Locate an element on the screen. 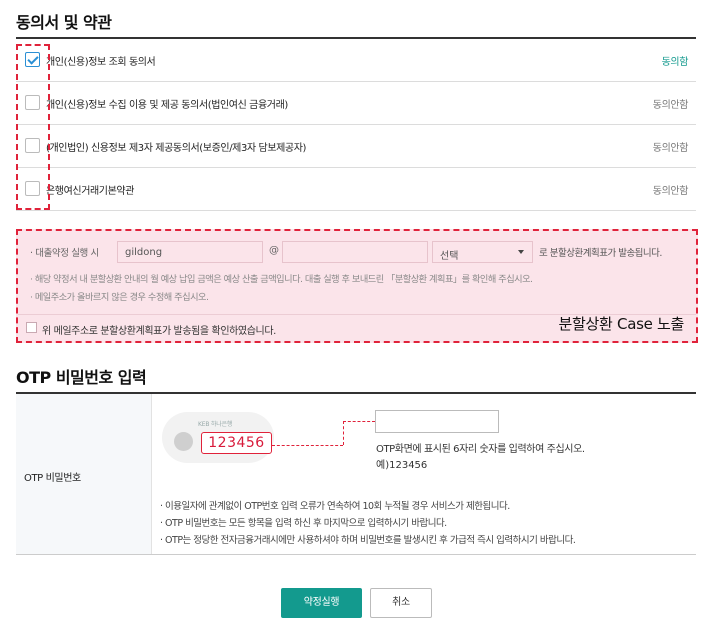 The image size is (712, 636). otp-section-title: OTP 비밀번호 입력 is located at coordinates (81, 377).